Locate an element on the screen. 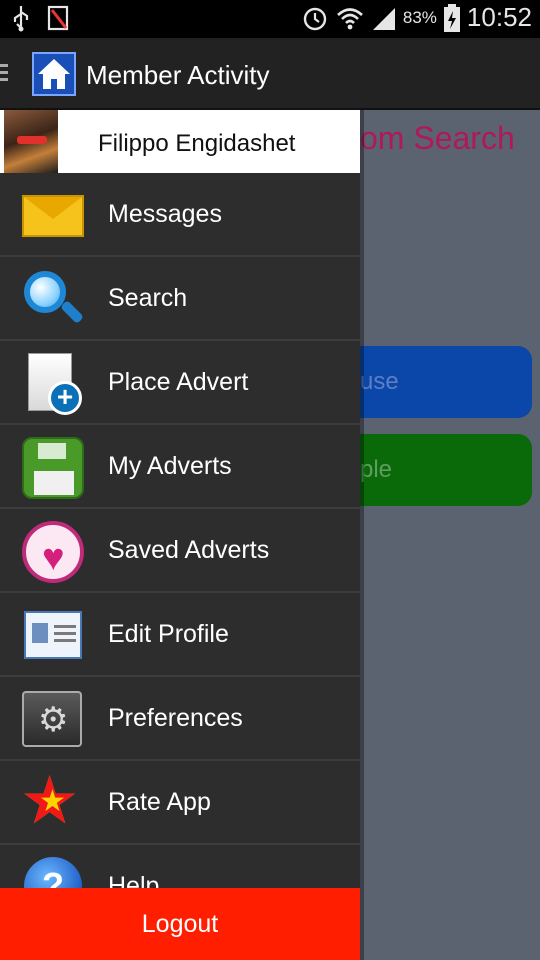 Image resolution: width=540 pixels, height=960 pixels. clock: 10:52 is located at coordinates (499, 17).